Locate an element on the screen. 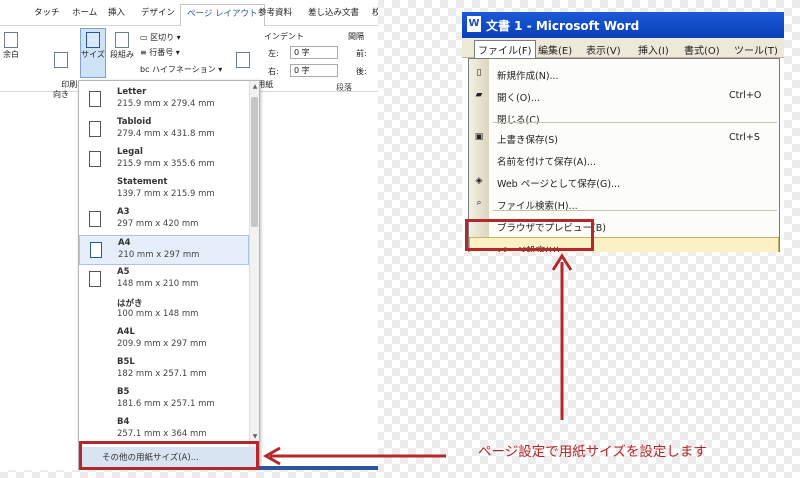 The height and width of the screenshot is (478, 800). arrow-to-page-setup is located at coordinates (562, 336).